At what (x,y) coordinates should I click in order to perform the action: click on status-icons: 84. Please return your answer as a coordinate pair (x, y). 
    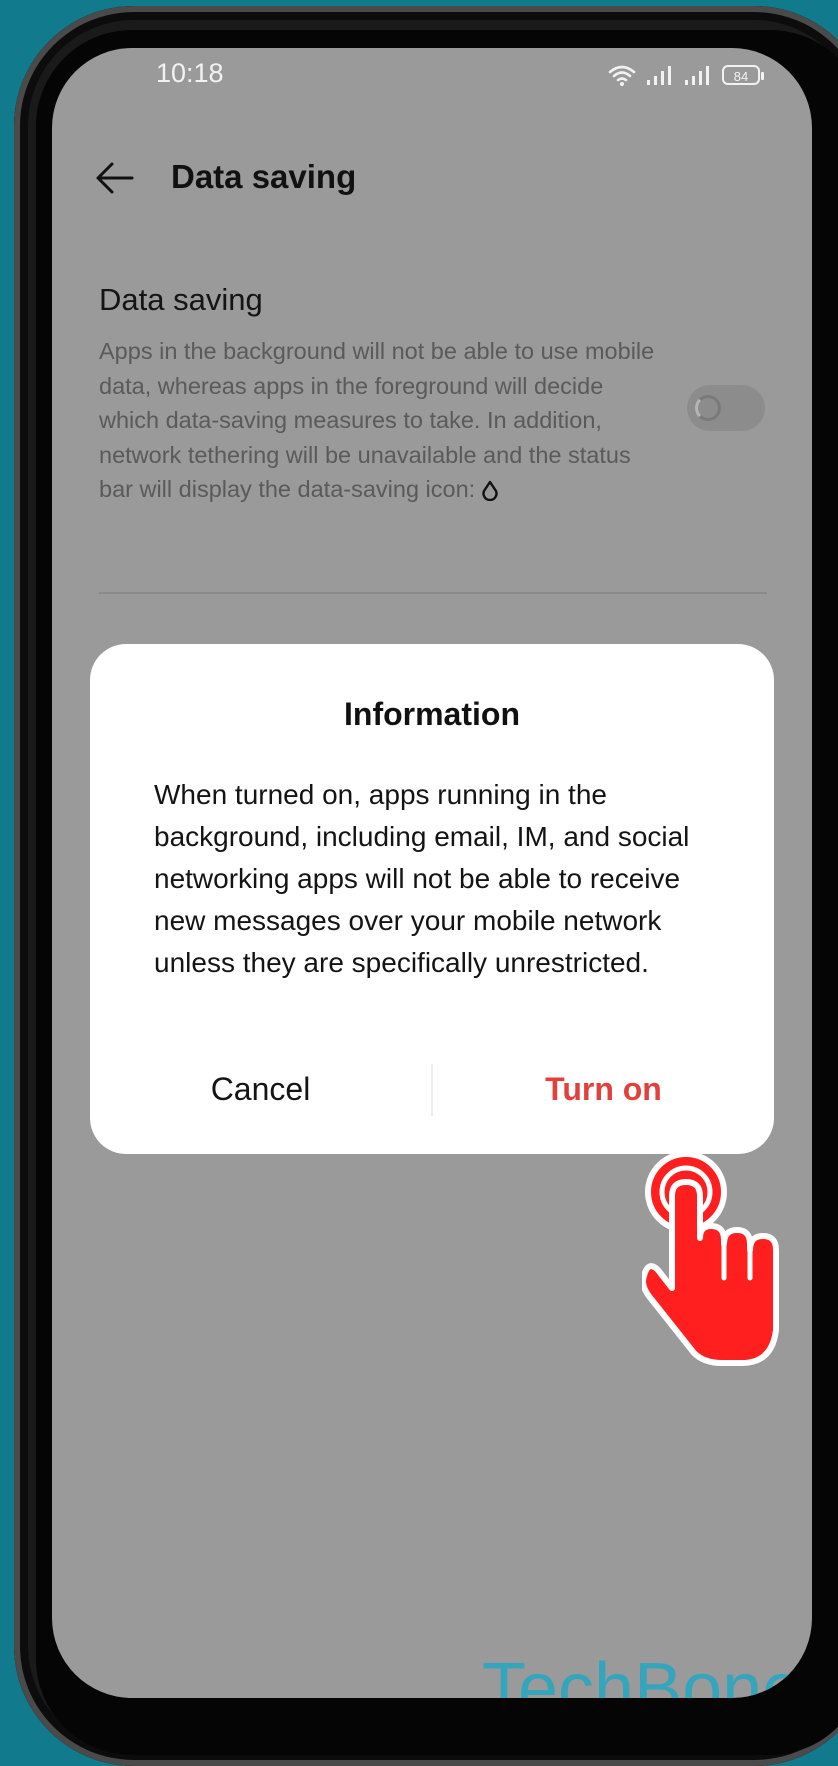
    Looking at the image, I should click on (686, 75).